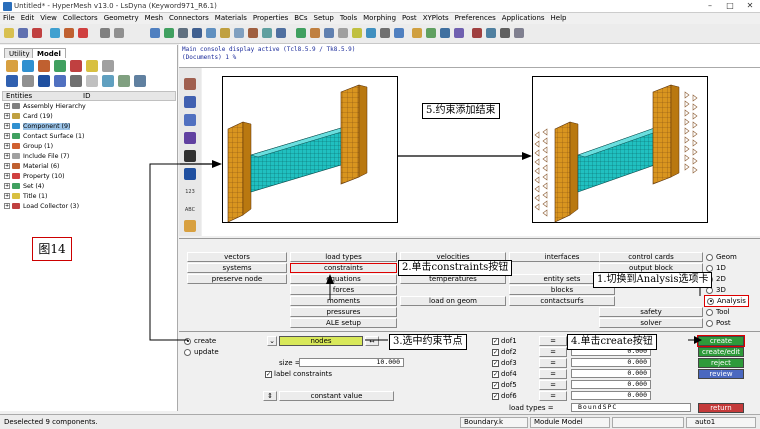 This screenshot has height=429, width=760. Describe the element at coordinates (570, 422) in the screenshot. I see `current-module: Module Model` at that location.